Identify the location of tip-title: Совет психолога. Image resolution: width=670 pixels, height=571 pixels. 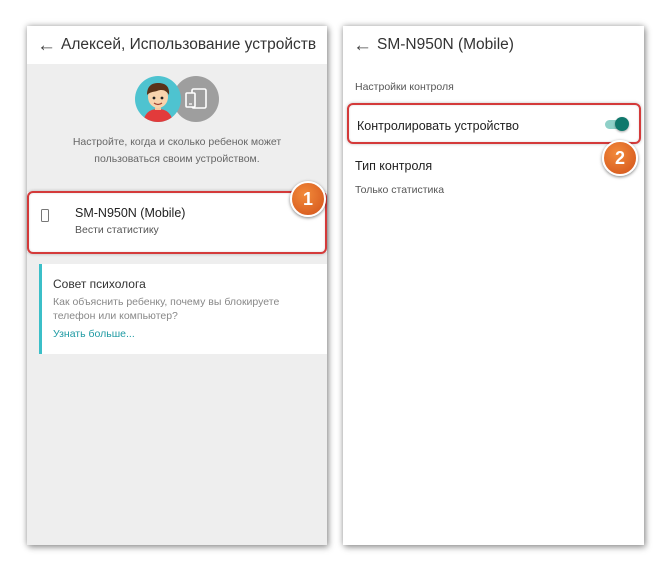
(99, 284).